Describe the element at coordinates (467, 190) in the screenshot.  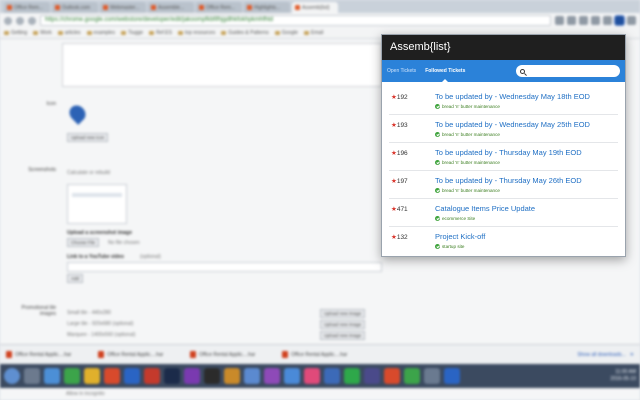
I see `ticket-tag: bread 'n' butter maintenance` at that location.